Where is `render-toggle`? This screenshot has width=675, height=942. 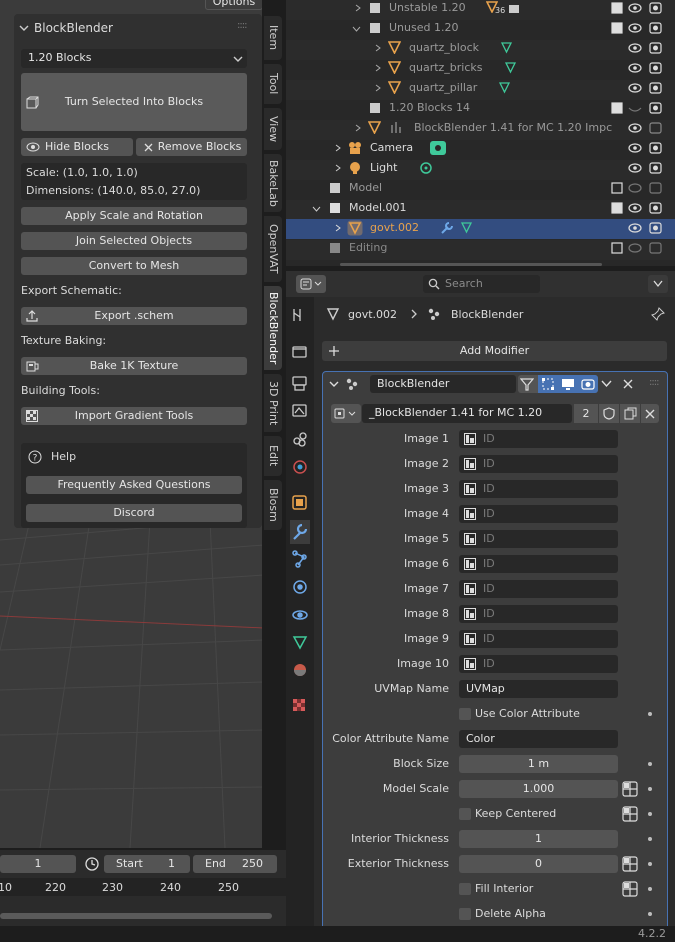
render-toggle is located at coordinates (588, 384).